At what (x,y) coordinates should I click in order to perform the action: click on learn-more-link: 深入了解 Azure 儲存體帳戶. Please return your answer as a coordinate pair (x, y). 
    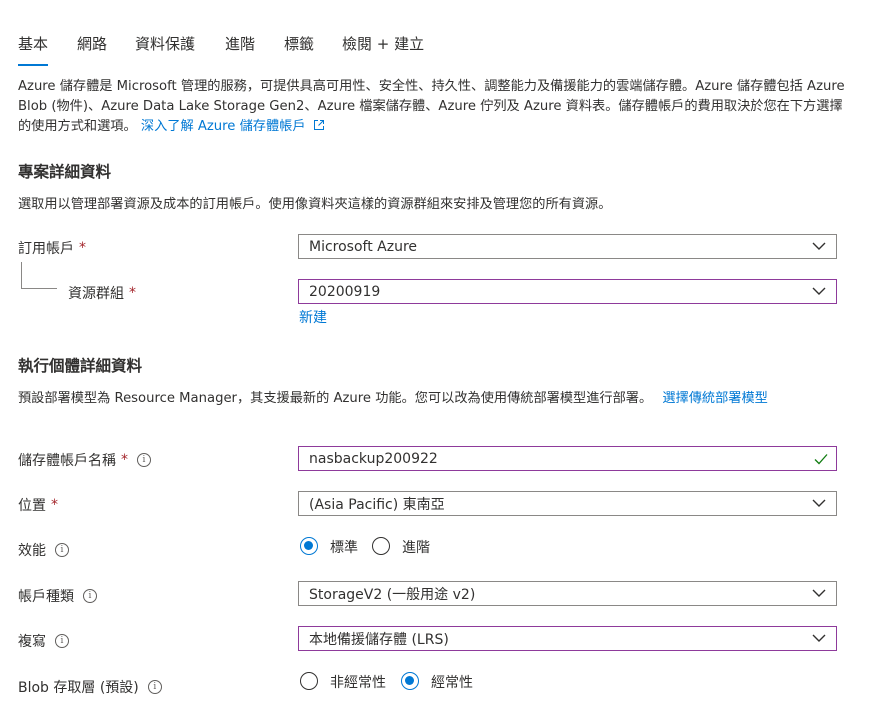
    Looking at the image, I should click on (233, 126).